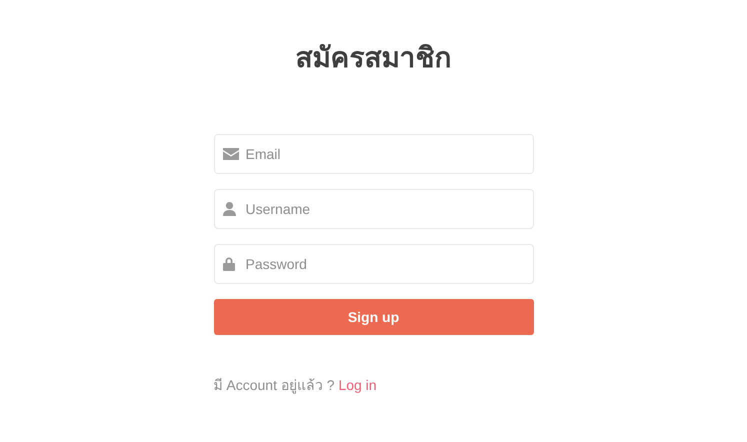 Image resolution: width=747 pixels, height=442 pixels. I want to click on person-icon, so click(229, 209).